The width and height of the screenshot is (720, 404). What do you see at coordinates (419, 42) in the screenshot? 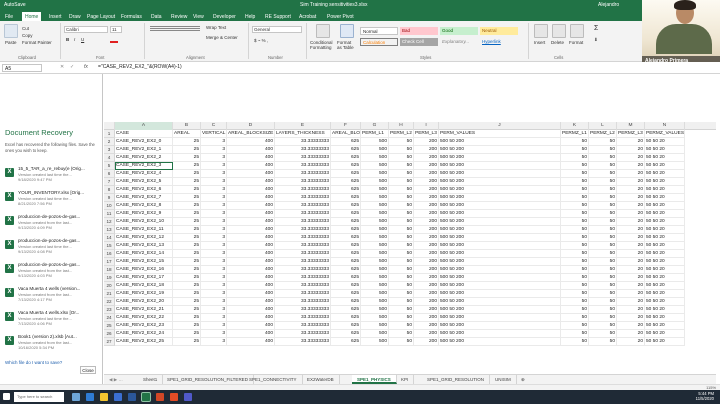
I see `style-check-cell: Check Cell` at bounding box center [419, 42].